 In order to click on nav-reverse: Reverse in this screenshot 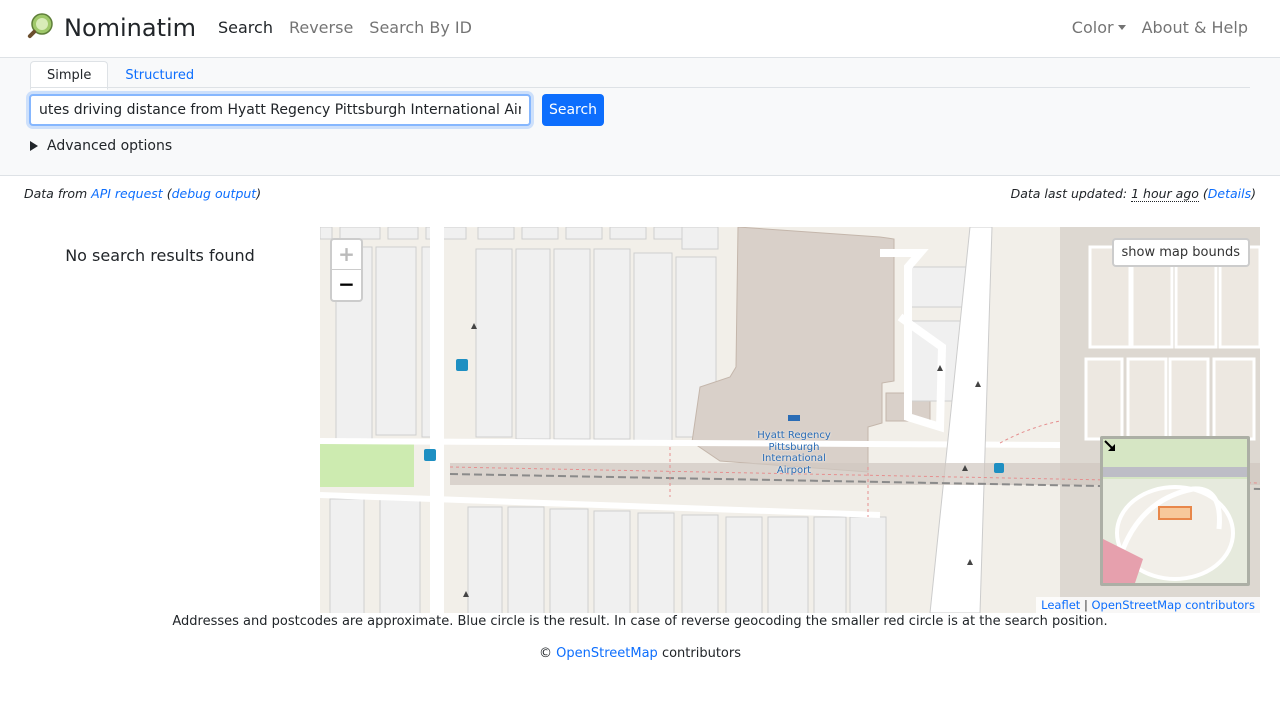, I will do `click(321, 27)`.